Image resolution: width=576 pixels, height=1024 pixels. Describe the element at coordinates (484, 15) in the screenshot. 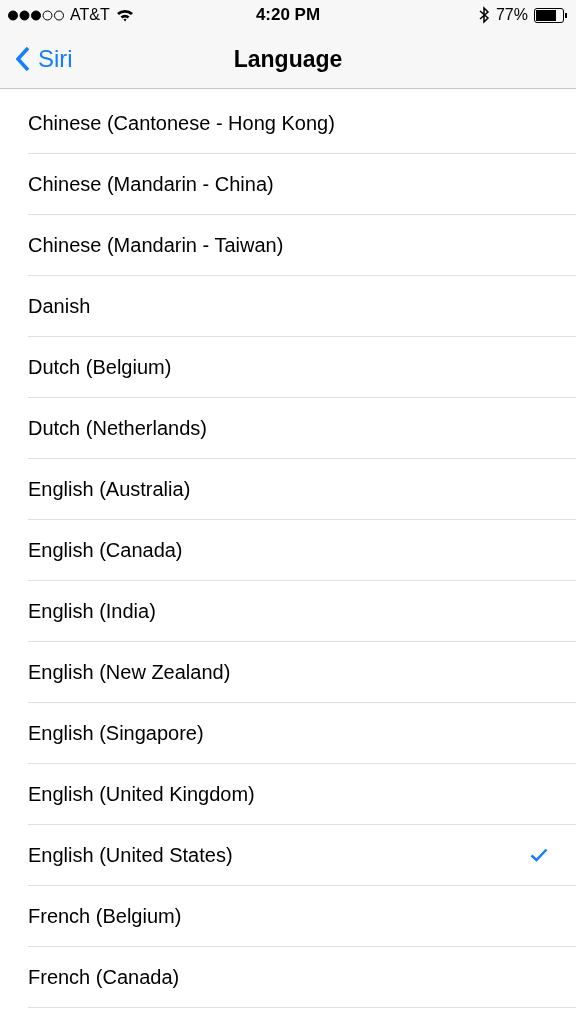

I see `bluetooth-icon` at that location.